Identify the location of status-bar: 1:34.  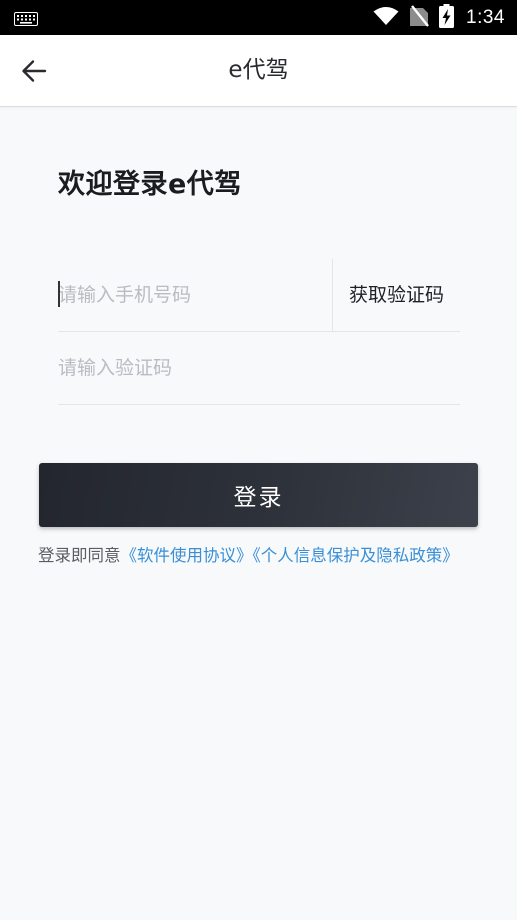
(258, 17).